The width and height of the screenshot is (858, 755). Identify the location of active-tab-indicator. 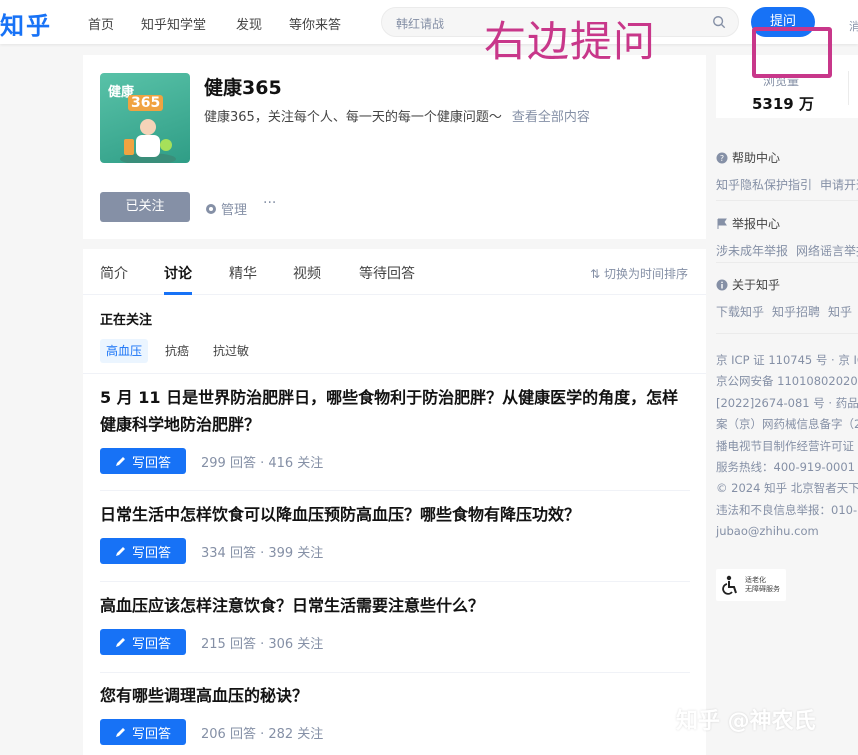
(178, 293).